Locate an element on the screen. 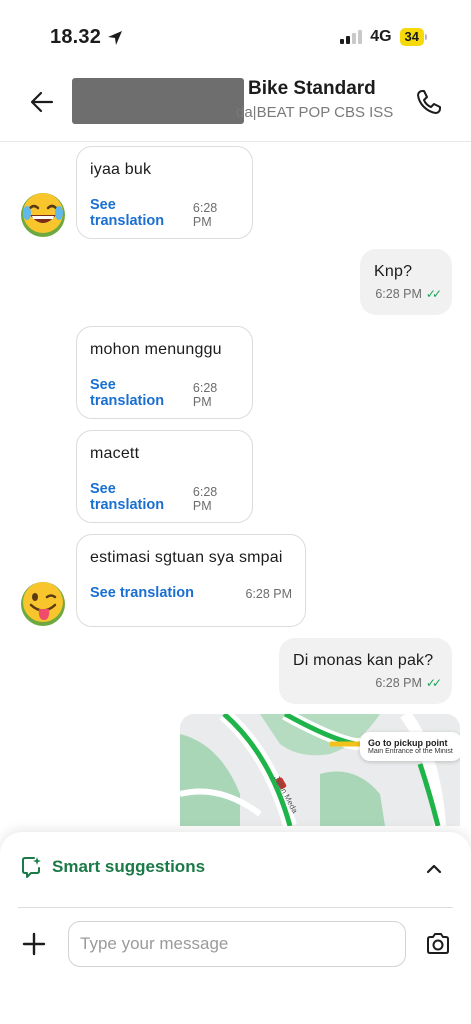  map-graphic is located at coordinates (320, 770).